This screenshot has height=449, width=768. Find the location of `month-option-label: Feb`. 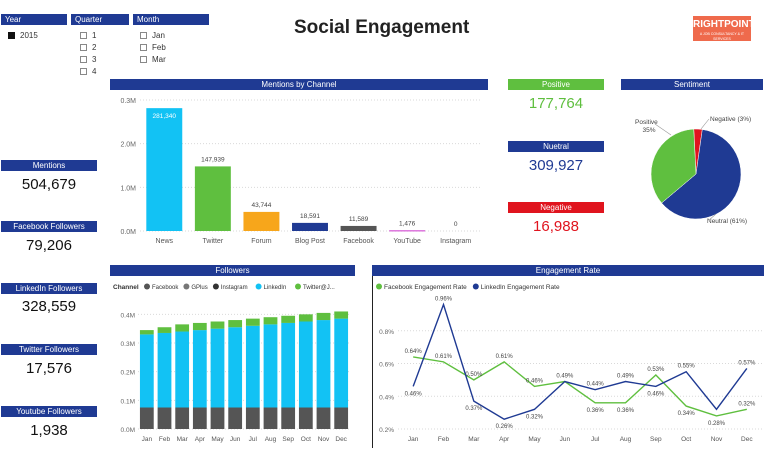

month-option-label: Feb is located at coordinates (159, 47).